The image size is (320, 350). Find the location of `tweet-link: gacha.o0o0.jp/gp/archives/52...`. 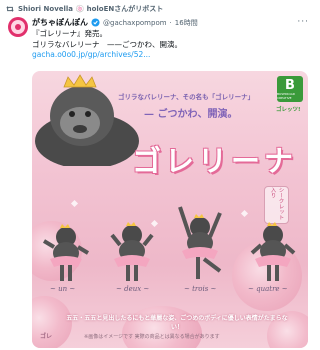

tweet-link: gacha.o0o0.jp/gp/archives/52... is located at coordinates (170, 55).